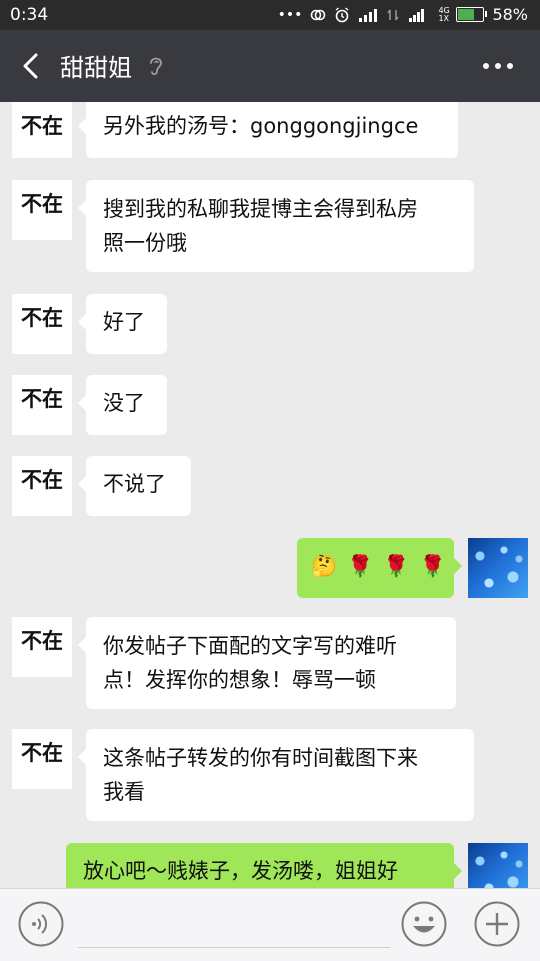 Image resolution: width=540 pixels, height=961 pixels. What do you see at coordinates (250, 646) in the screenshot?
I see `message-text: 你发帖子下面配的文字写的难听` at bounding box center [250, 646].